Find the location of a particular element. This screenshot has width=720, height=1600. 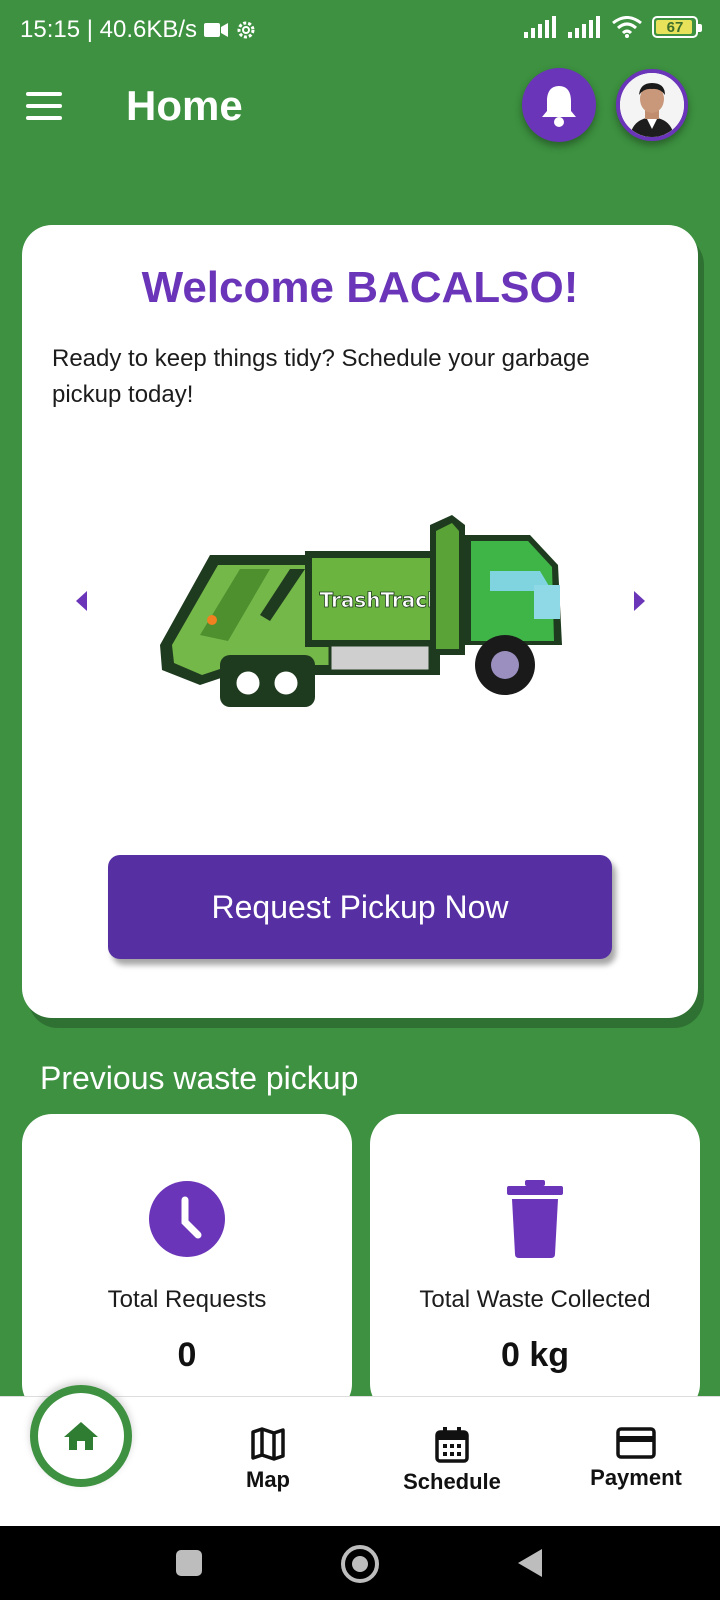

calendar-icon is located at coordinates (452, 1445).